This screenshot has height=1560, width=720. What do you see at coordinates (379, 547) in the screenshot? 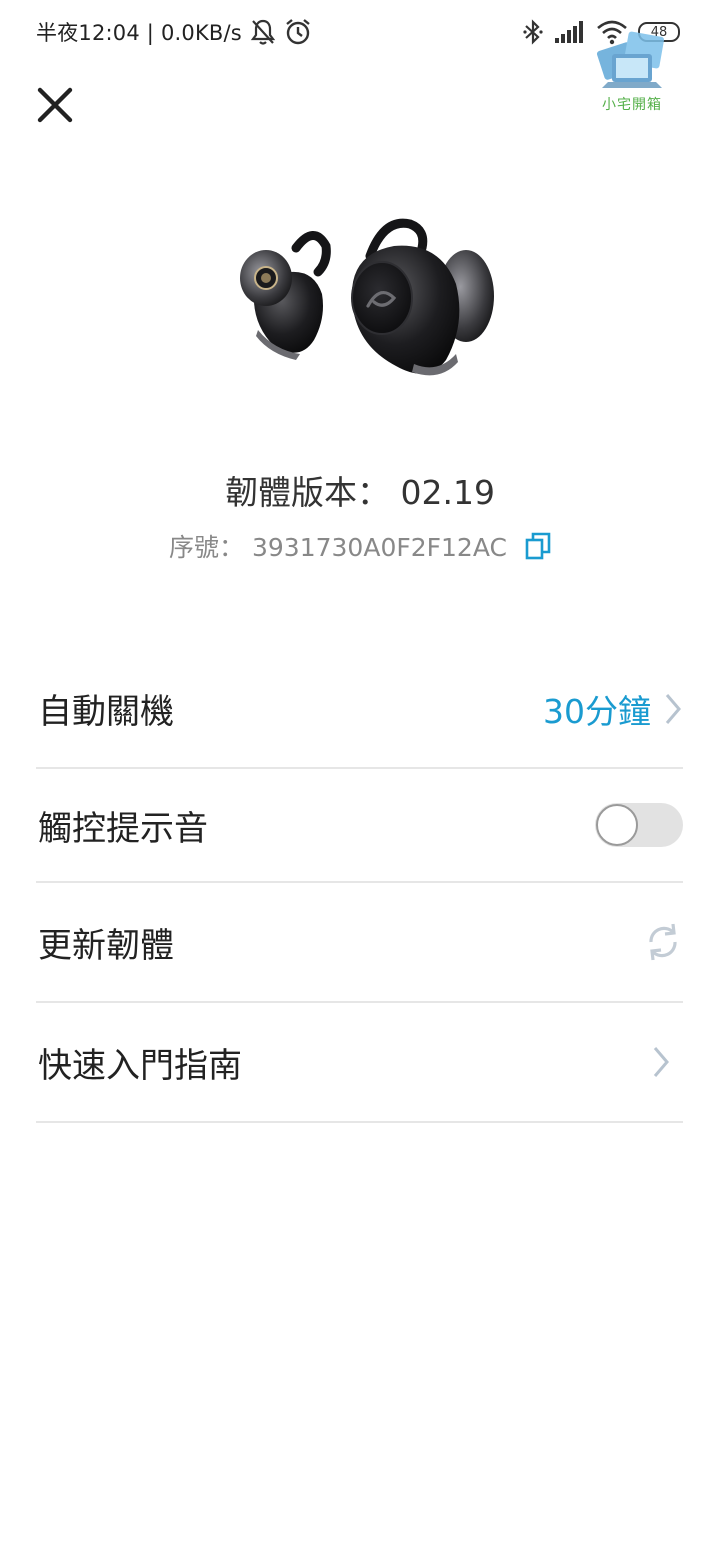
I see `serial-number: 3931730A0F2F12AC` at bounding box center [379, 547].